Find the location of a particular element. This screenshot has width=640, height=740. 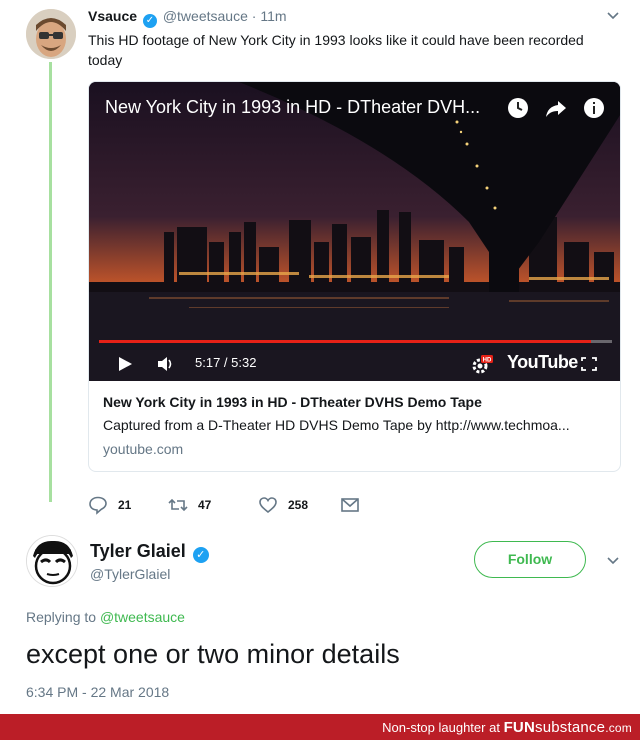

replying-mention-link: @tweetsauce is located at coordinates (142, 617).